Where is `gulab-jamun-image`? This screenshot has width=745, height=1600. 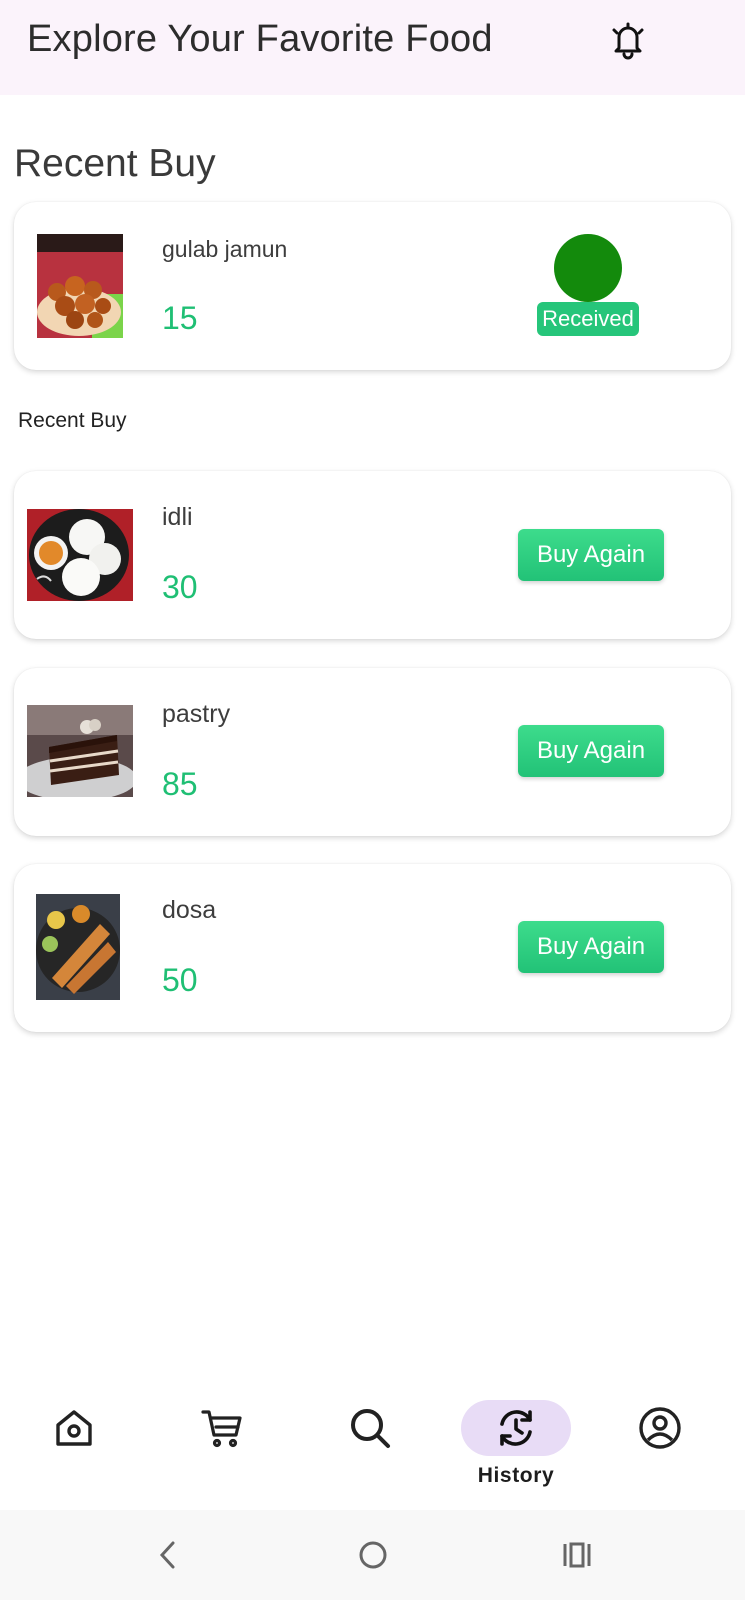
gulab-jamun-image is located at coordinates (80, 286).